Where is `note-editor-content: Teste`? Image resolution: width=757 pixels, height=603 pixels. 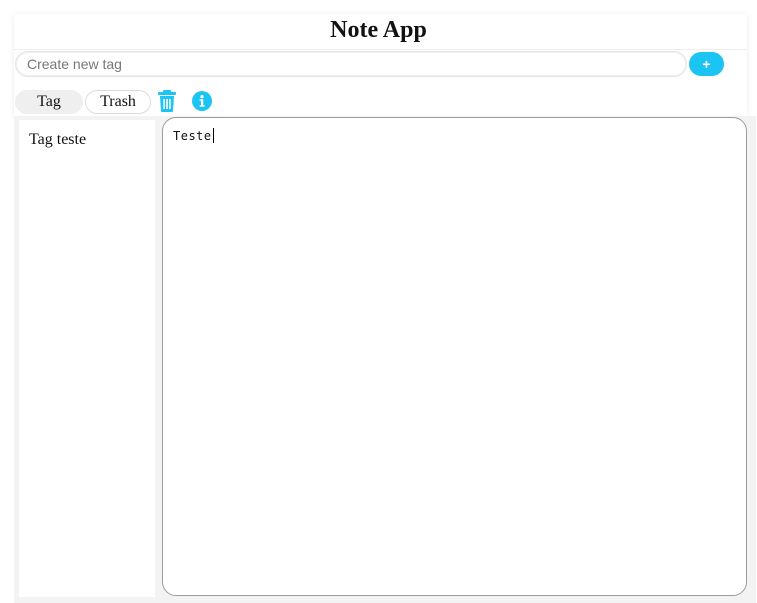
note-editor-content: Teste is located at coordinates (193, 135).